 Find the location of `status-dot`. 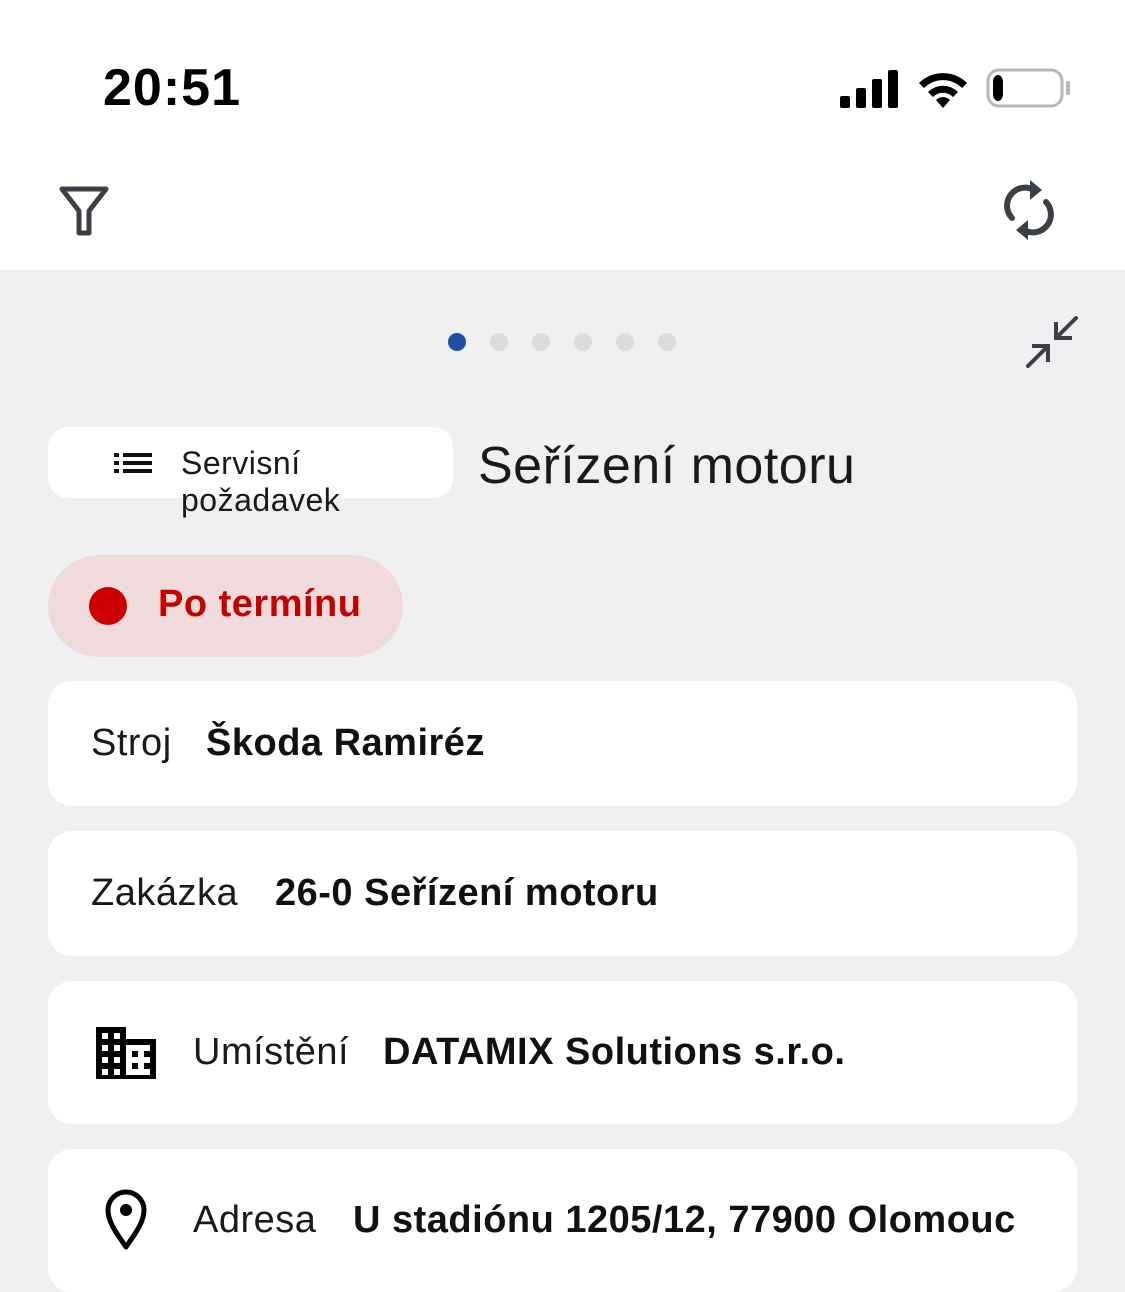

status-dot is located at coordinates (108, 606).